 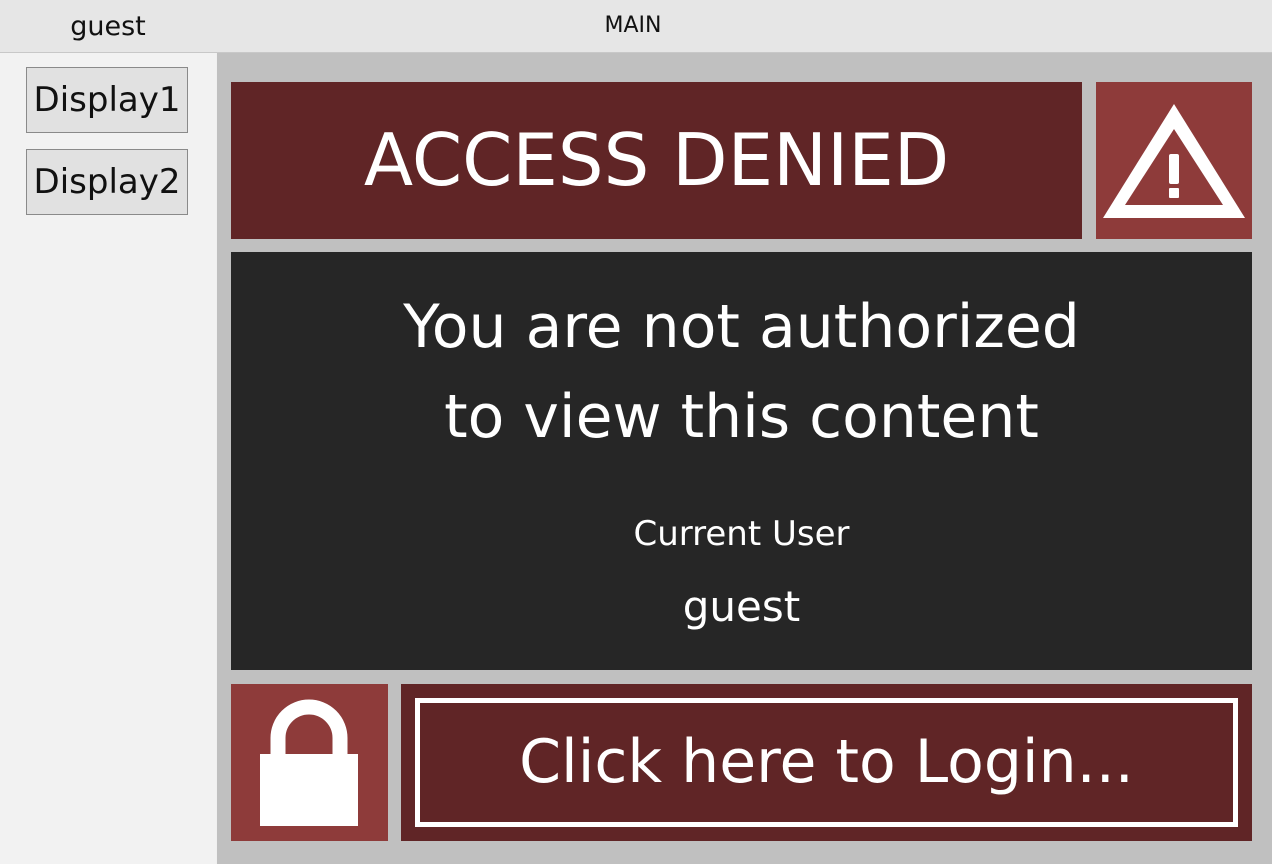 What do you see at coordinates (741, 534) in the screenshot?
I see `current-user-heading: Current User` at bounding box center [741, 534].